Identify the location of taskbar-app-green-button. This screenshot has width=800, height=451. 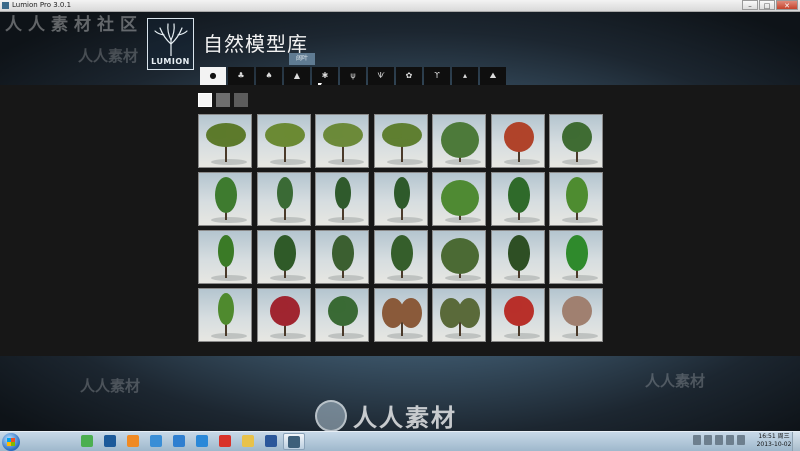
(87, 441).